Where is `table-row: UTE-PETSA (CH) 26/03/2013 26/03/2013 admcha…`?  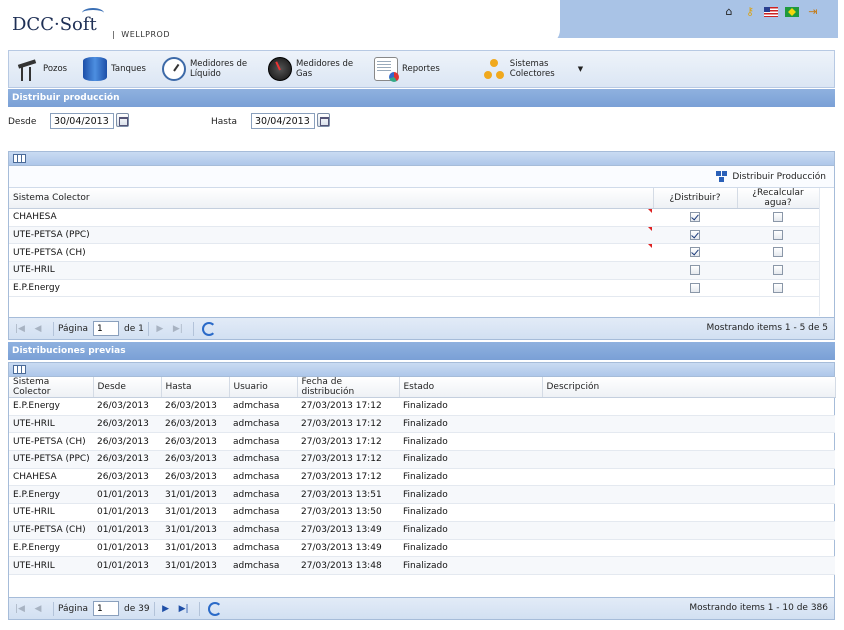
table-row: UTE-PETSA (CH) 26/03/2013 26/03/2013 admcha… is located at coordinates (422, 442).